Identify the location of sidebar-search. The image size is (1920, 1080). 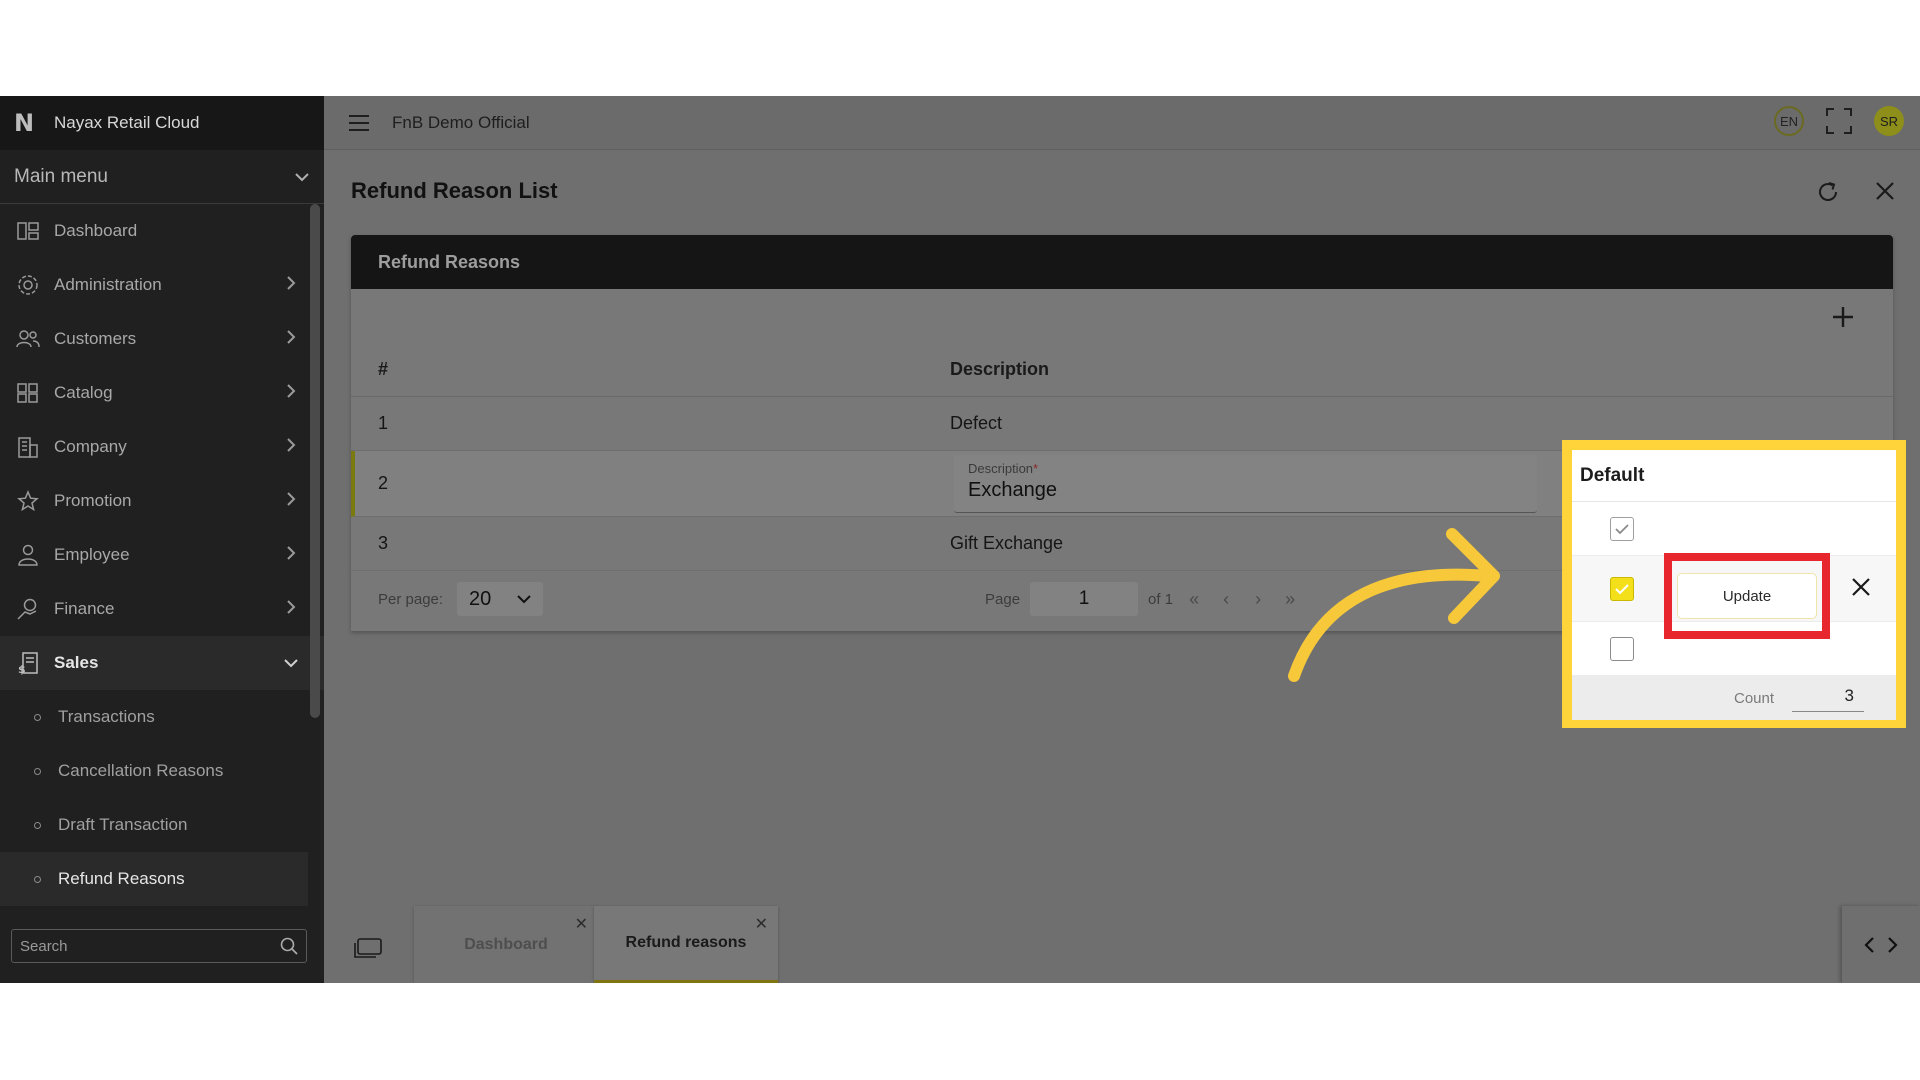
(159, 946).